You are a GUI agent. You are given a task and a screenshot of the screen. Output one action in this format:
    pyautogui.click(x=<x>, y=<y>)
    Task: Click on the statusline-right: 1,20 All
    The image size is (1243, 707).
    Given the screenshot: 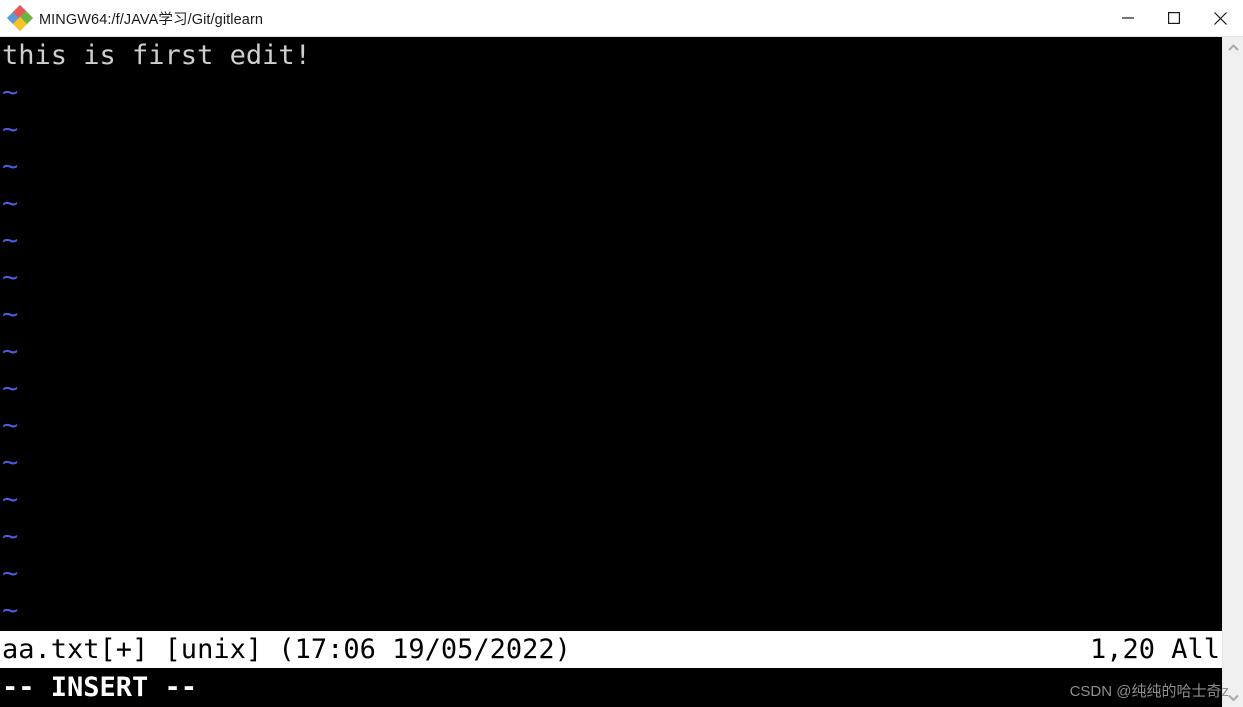 What is the action you would take?
    pyautogui.click(x=1154, y=649)
    